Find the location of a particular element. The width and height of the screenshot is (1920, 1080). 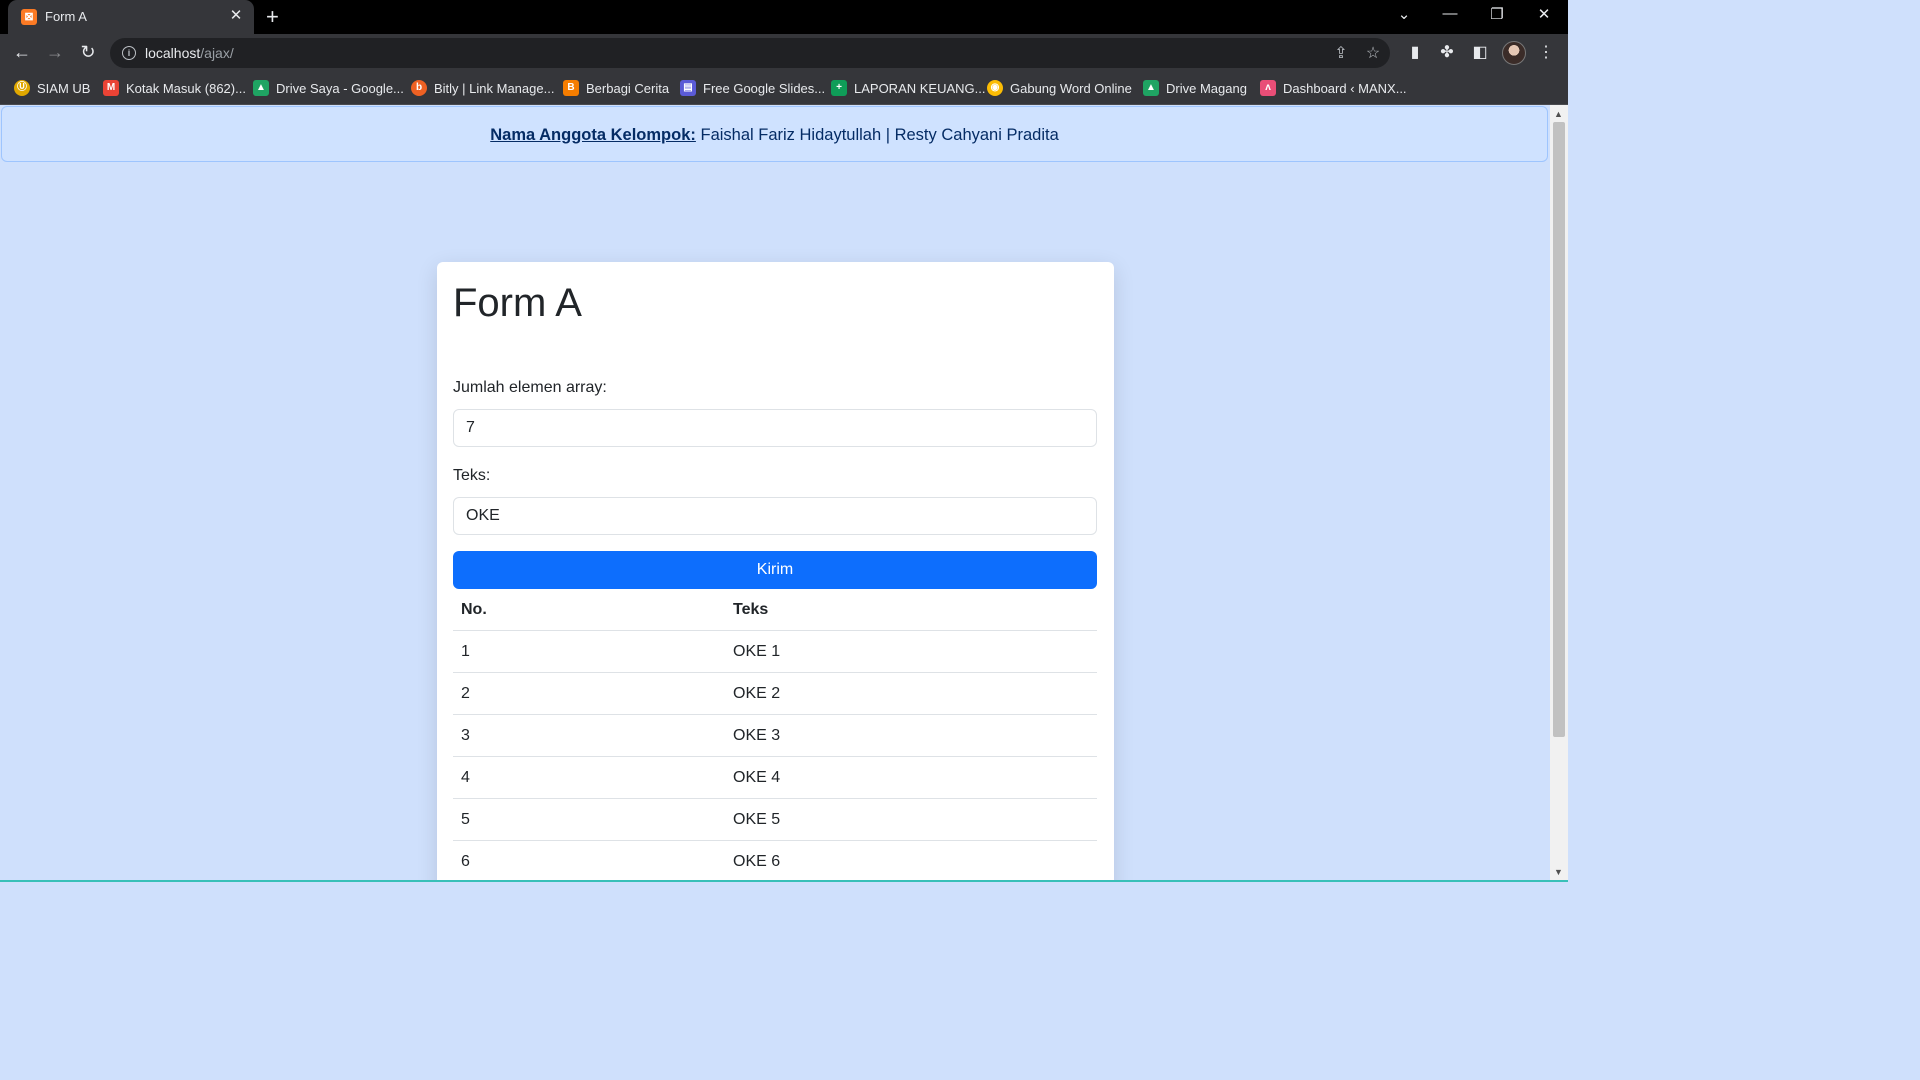

page-title: Form A is located at coordinates (517, 303).